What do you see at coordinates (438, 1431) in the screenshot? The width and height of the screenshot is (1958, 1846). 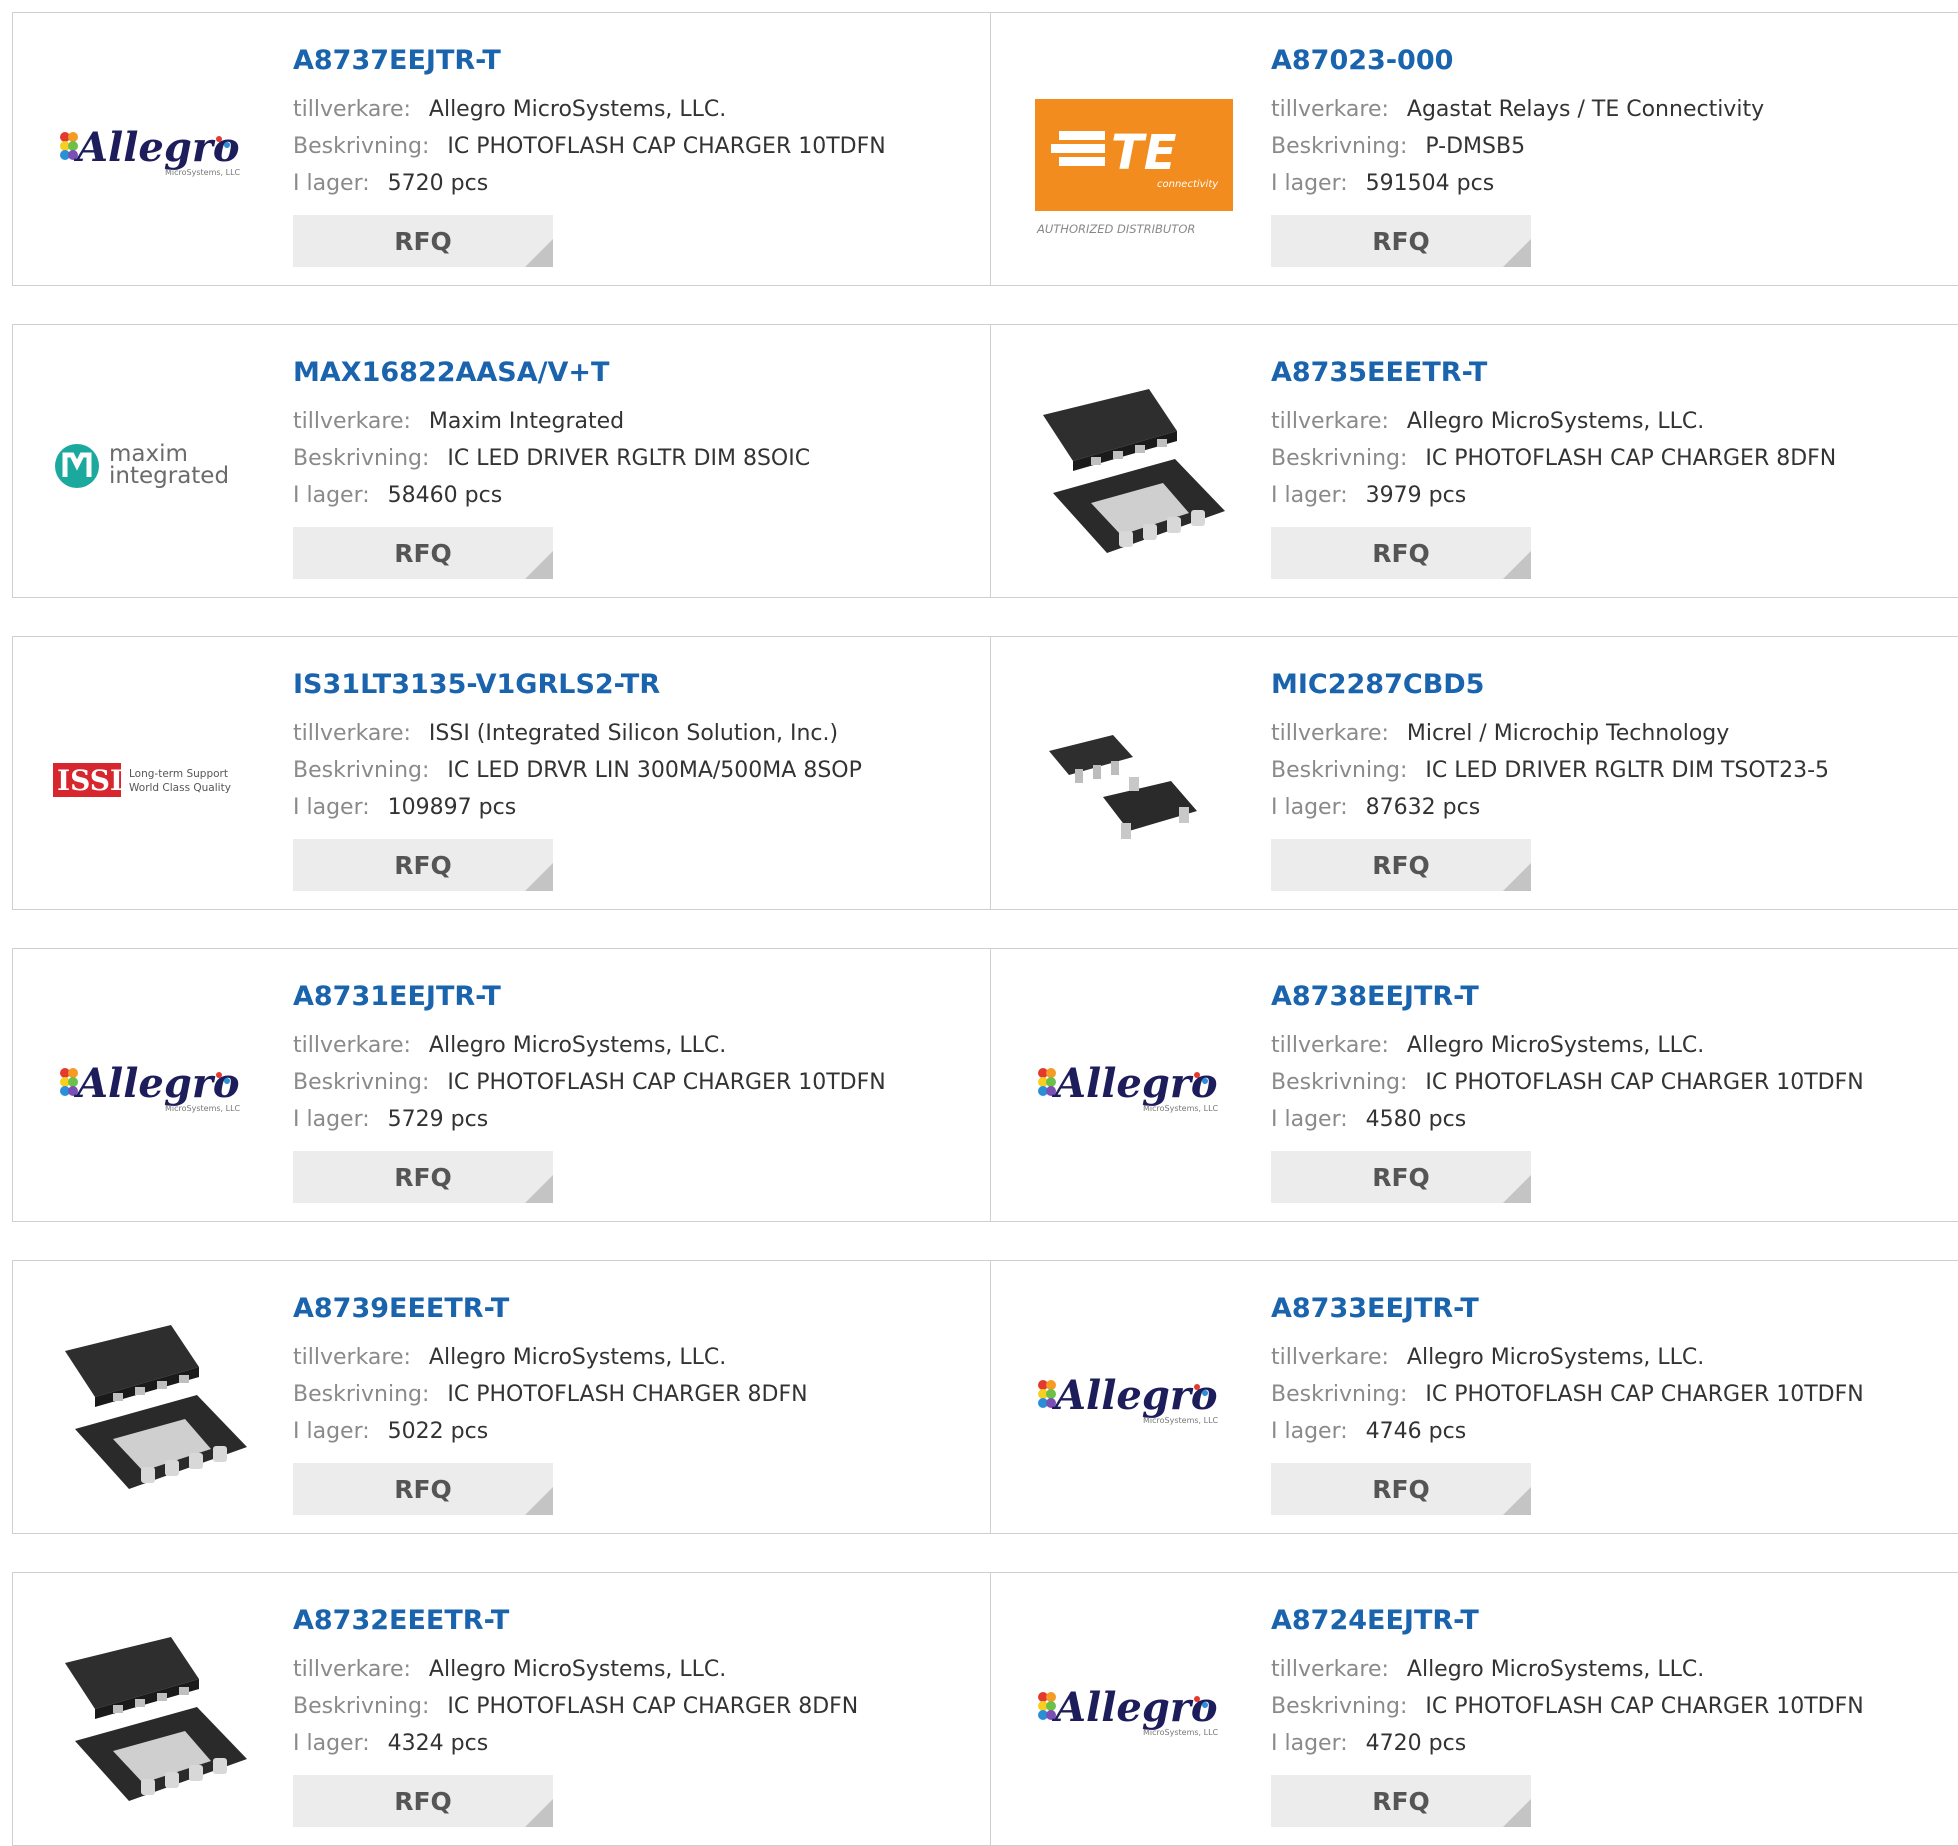 I see `stock-value: 5022 pcs` at bounding box center [438, 1431].